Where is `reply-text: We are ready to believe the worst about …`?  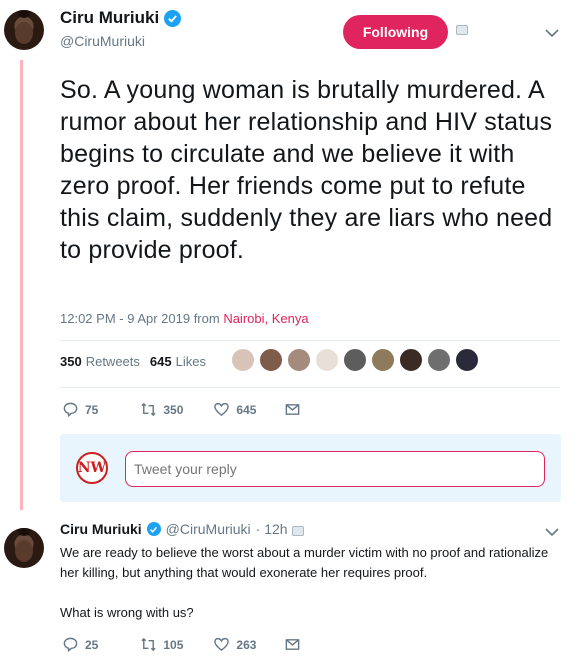
reply-text: We are ready to believe the worst about … is located at coordinates (312, 593).